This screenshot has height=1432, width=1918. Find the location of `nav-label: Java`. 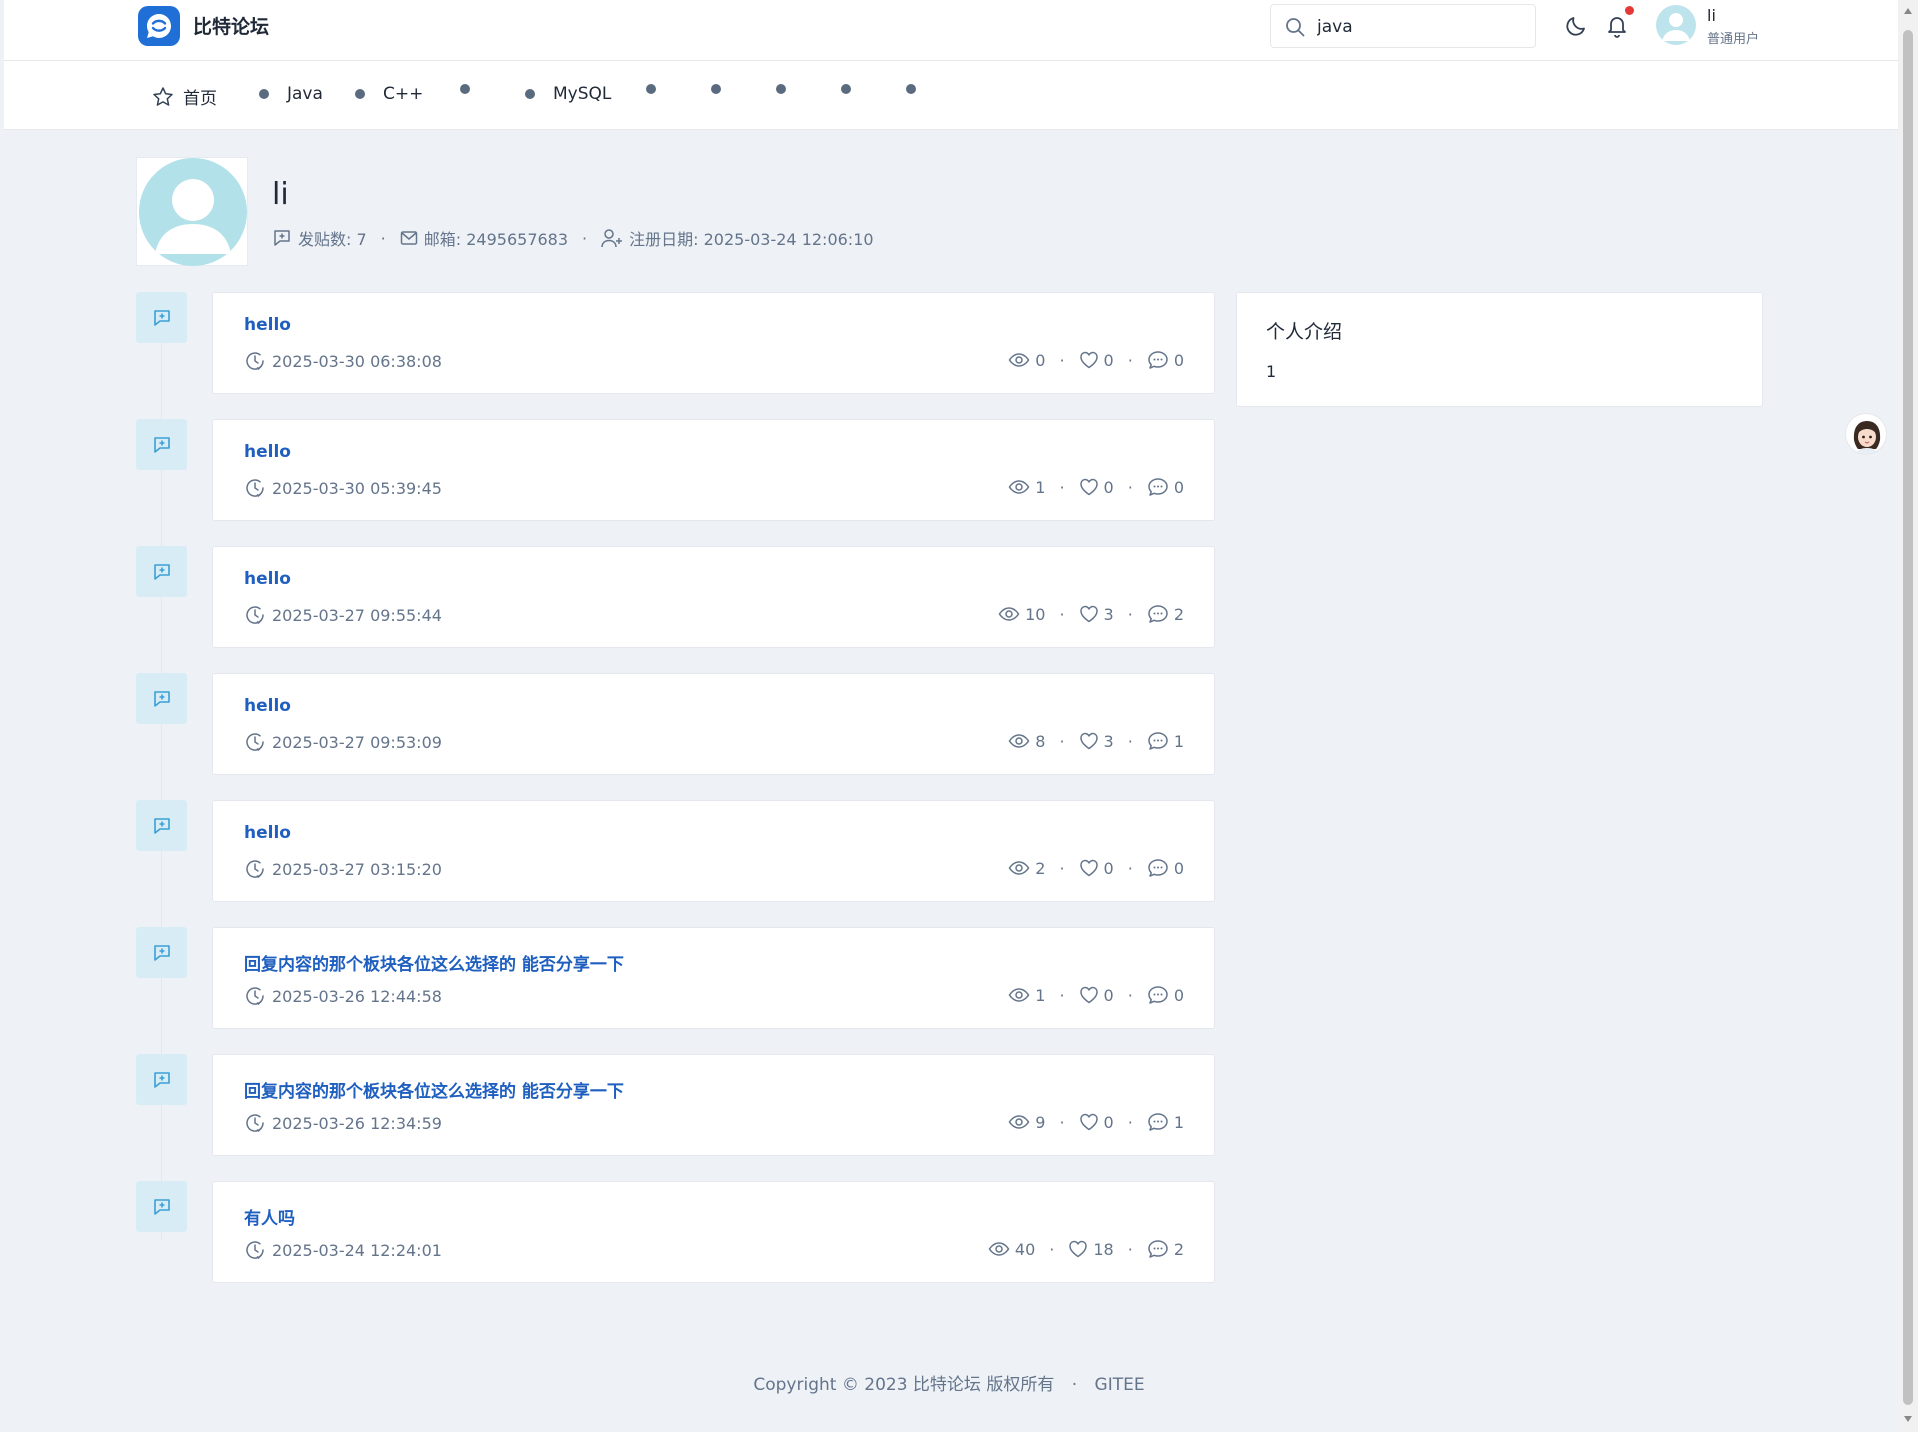

nav-label: Java is located at coordinates (305, 94).